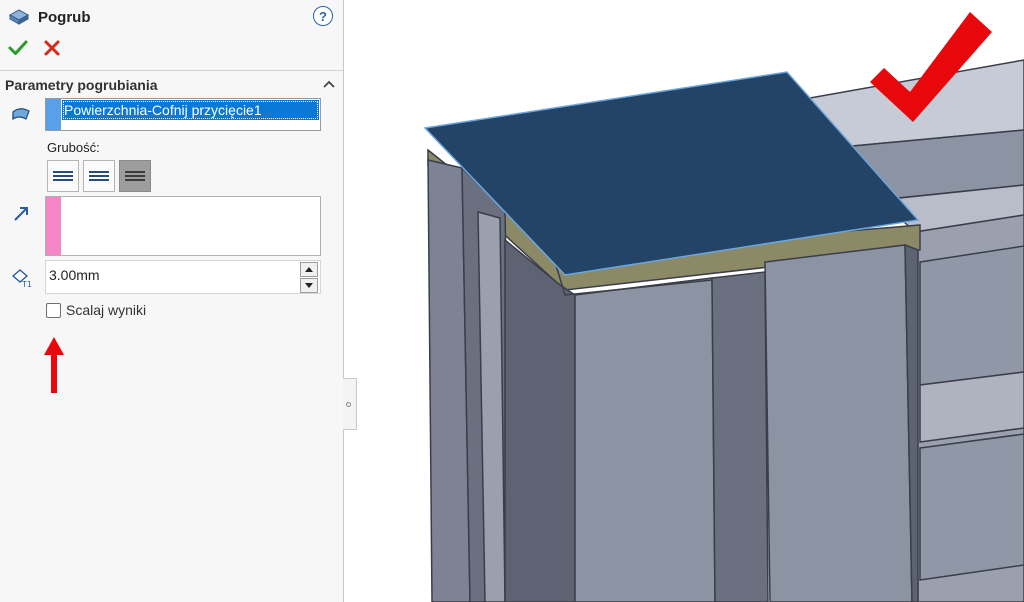 This screenshot has width=1024, height=602. I want to click on panel-header: Pogrub, so click(49, 17).